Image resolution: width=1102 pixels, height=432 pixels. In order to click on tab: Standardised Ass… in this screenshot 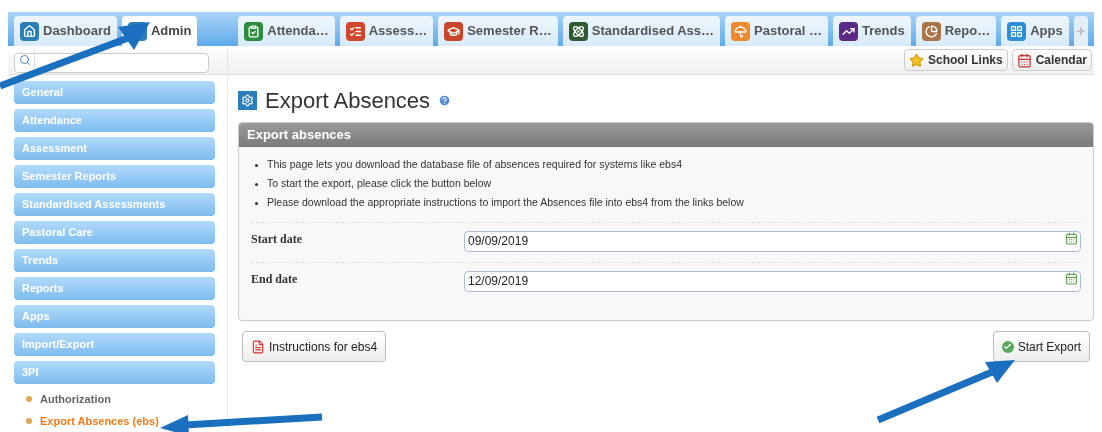, I will do `click(641, 31)`.